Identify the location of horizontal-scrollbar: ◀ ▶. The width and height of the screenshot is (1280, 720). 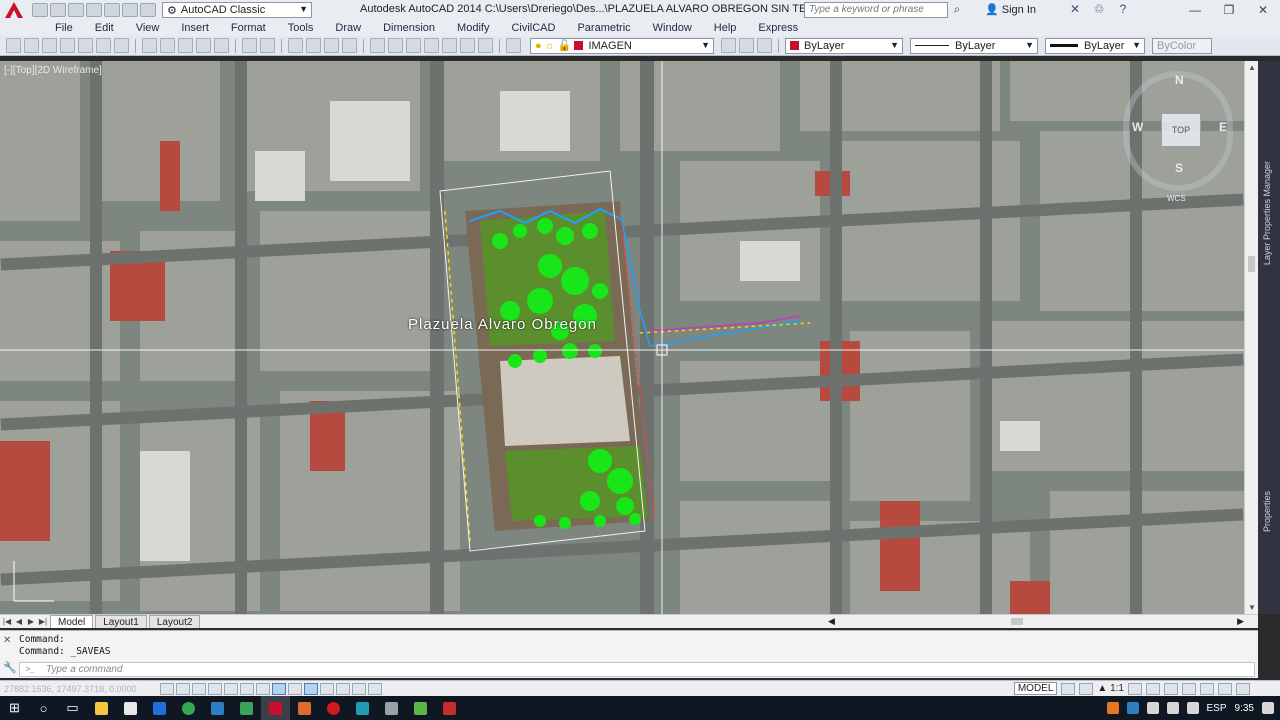
(1036, 621).